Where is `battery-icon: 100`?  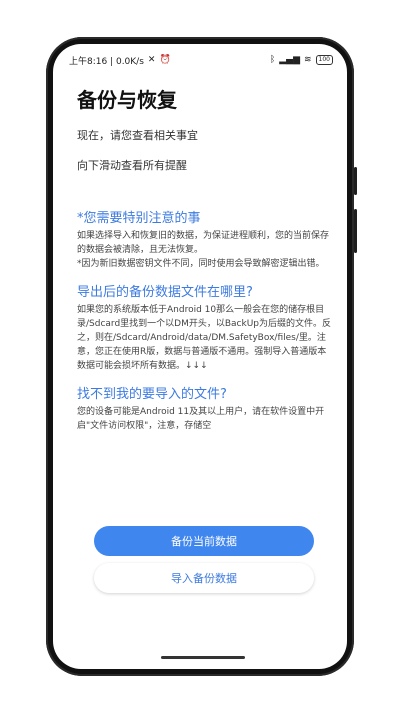
battery-icon: 100 is located at coordinates (324, 60).